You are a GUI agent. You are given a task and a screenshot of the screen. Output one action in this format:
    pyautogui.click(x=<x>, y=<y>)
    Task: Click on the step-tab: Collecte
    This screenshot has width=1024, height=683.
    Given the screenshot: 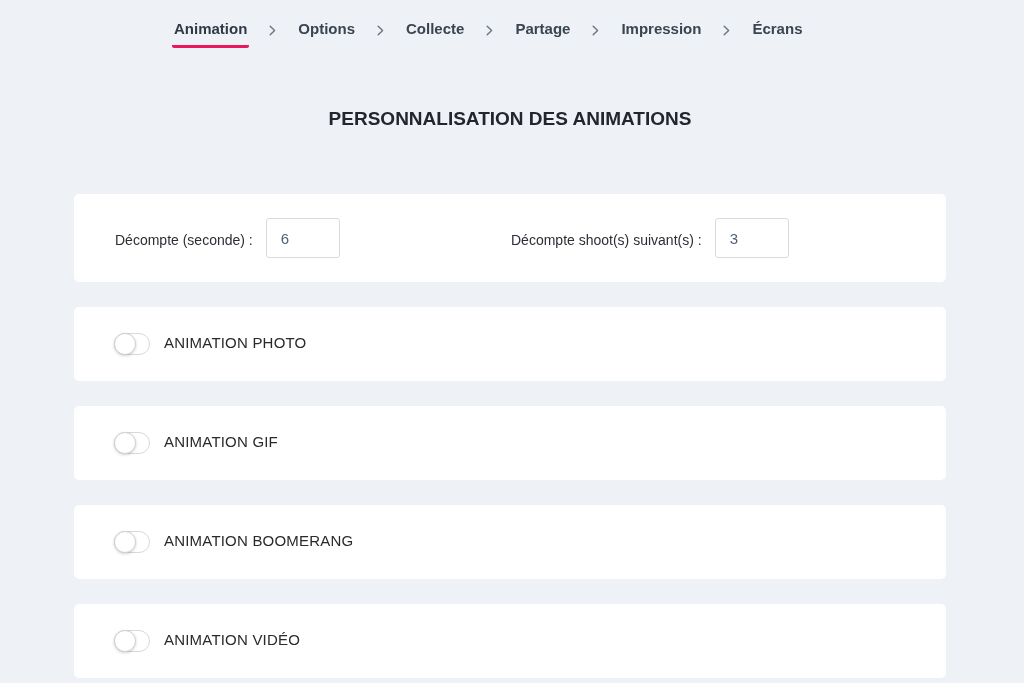 What is the action you would take?
    pyautogui.click(x=435, y=34)
    